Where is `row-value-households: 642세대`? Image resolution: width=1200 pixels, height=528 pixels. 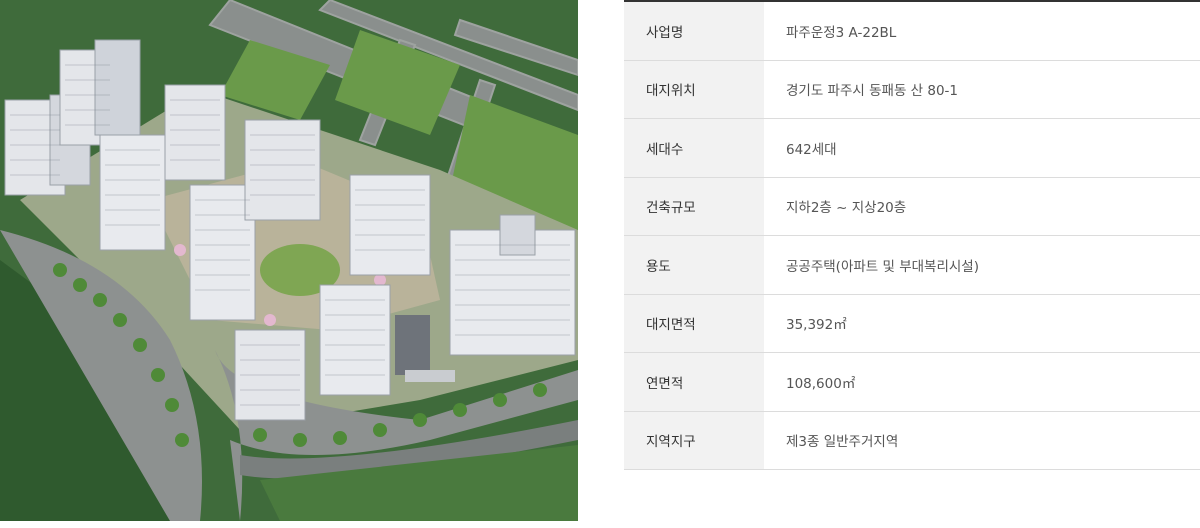
row-value-households: 642세대 is located at coordinates (811, 149).